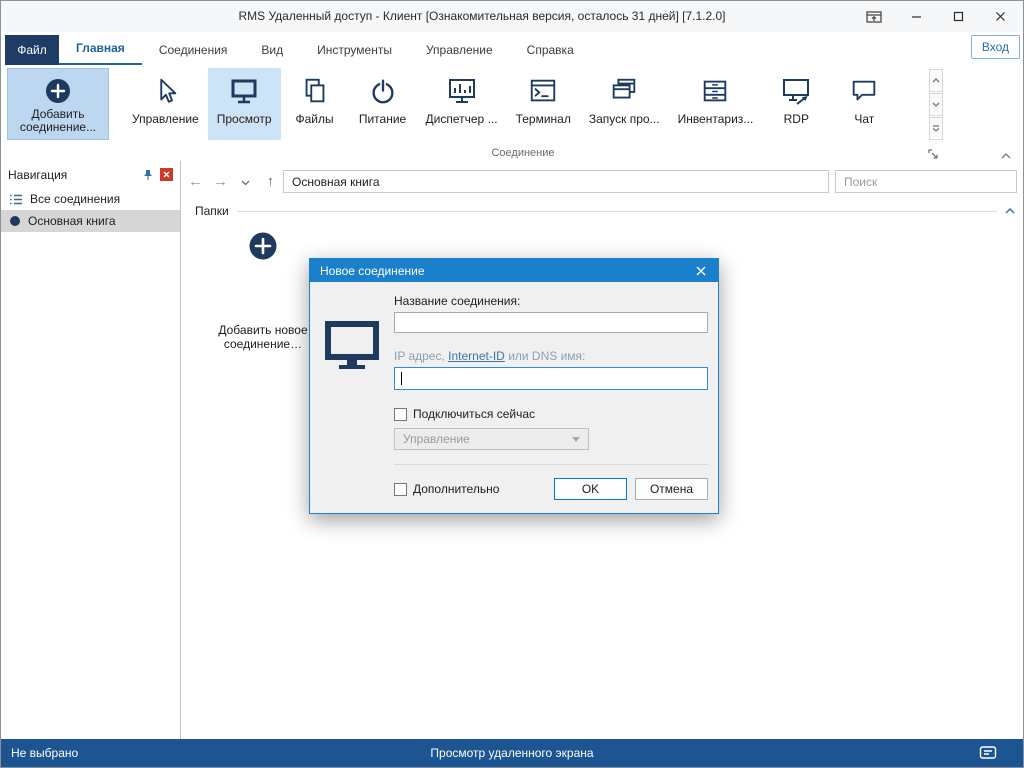  What do you see at coordinates (91, 450) in the screenshot?
I see `navigation-panel: Навигация Все соединения Основная книга` at bounding box center [91, 450].